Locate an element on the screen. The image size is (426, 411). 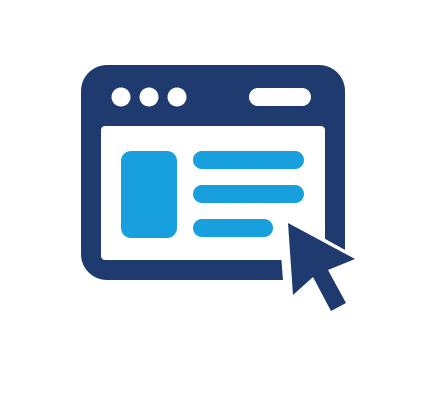
address-bar is located at coordinates (280, 97).